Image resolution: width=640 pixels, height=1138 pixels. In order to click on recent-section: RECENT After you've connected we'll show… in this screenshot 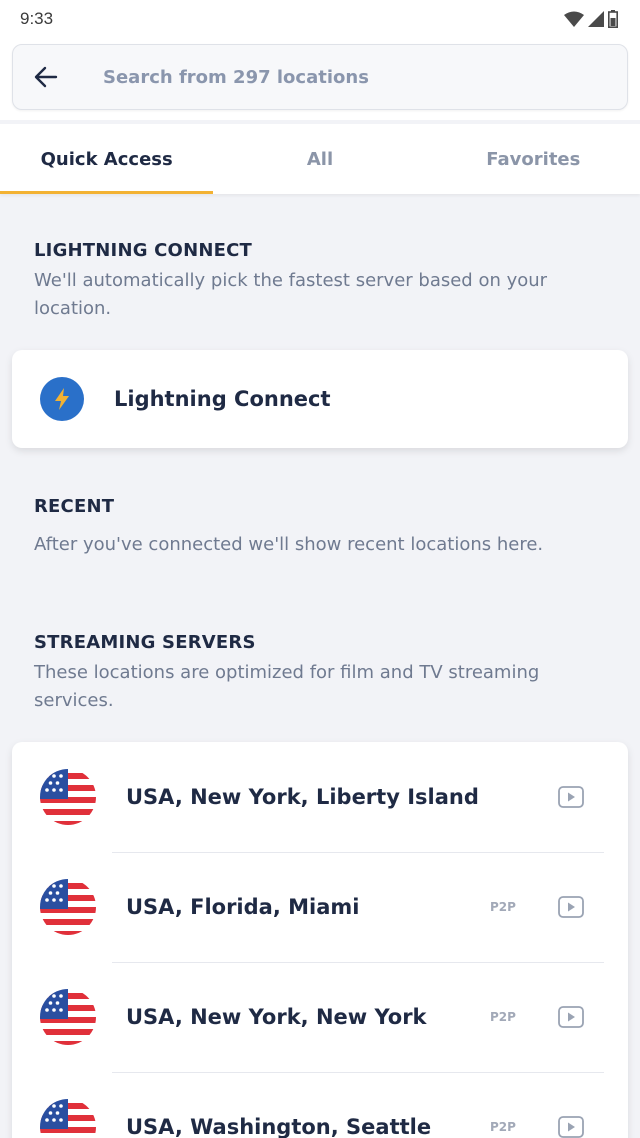, I will do `click(320, 527)`.